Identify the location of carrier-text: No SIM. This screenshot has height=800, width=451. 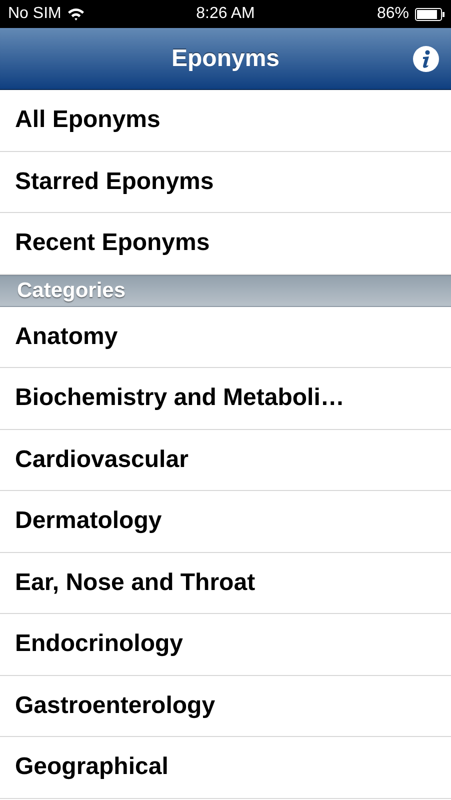
(35, 14).